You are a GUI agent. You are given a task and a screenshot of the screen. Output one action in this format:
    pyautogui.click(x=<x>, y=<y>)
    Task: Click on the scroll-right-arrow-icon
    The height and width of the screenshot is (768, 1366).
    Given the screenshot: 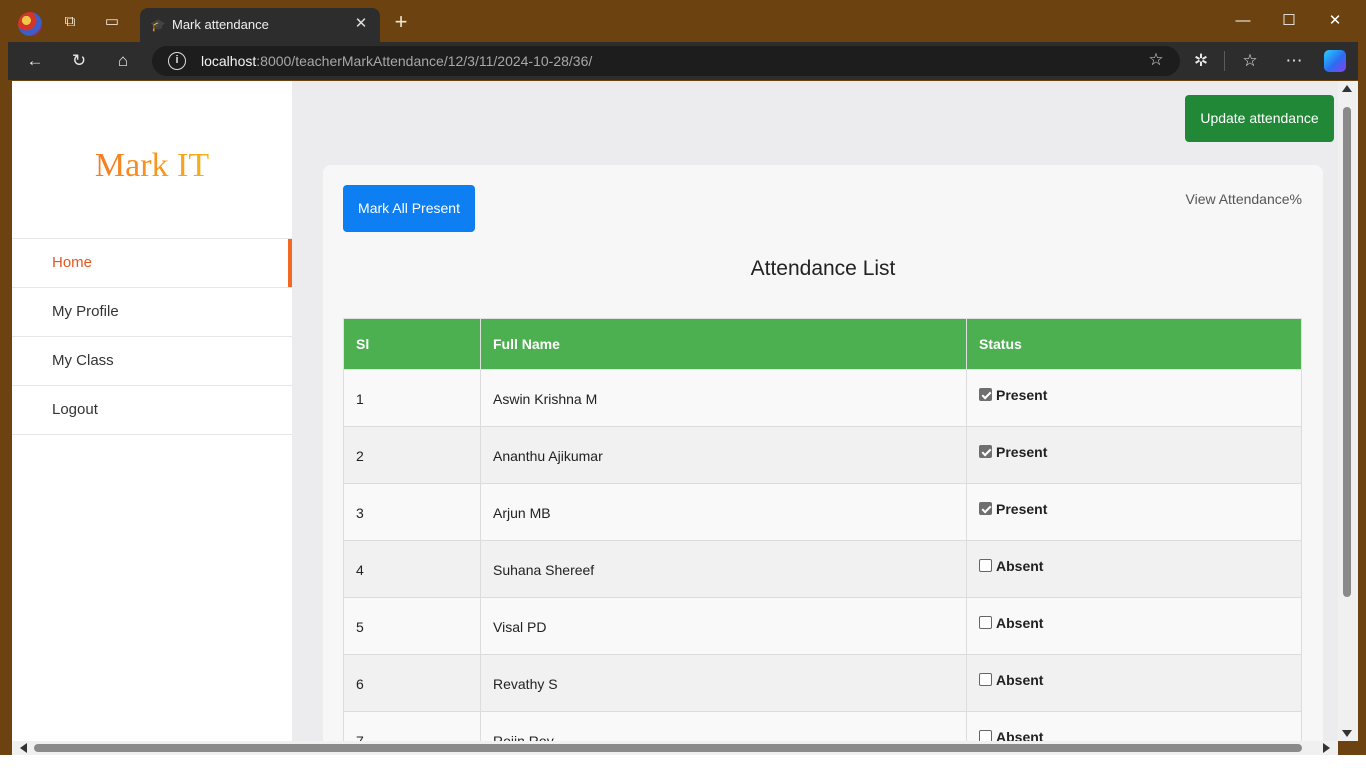 What is the action you would take?
    pyautogui.click(x=1326, y=748)
    